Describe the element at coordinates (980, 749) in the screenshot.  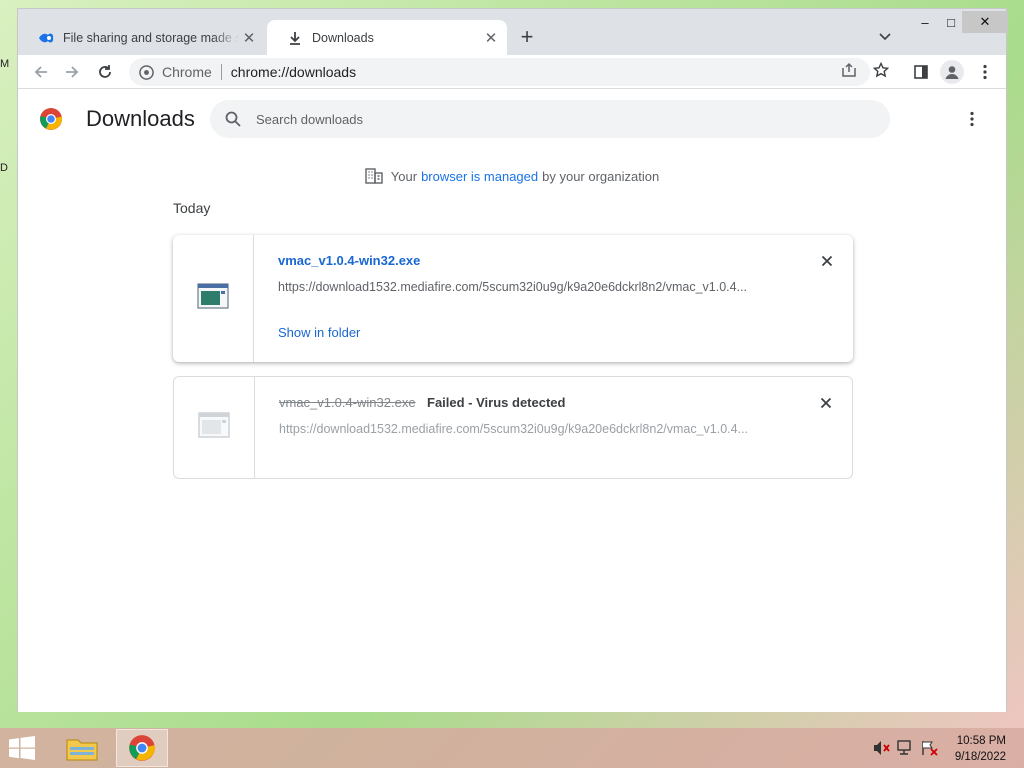
I see `system-clock: 10:58 PM 9/18/2022` at that location.